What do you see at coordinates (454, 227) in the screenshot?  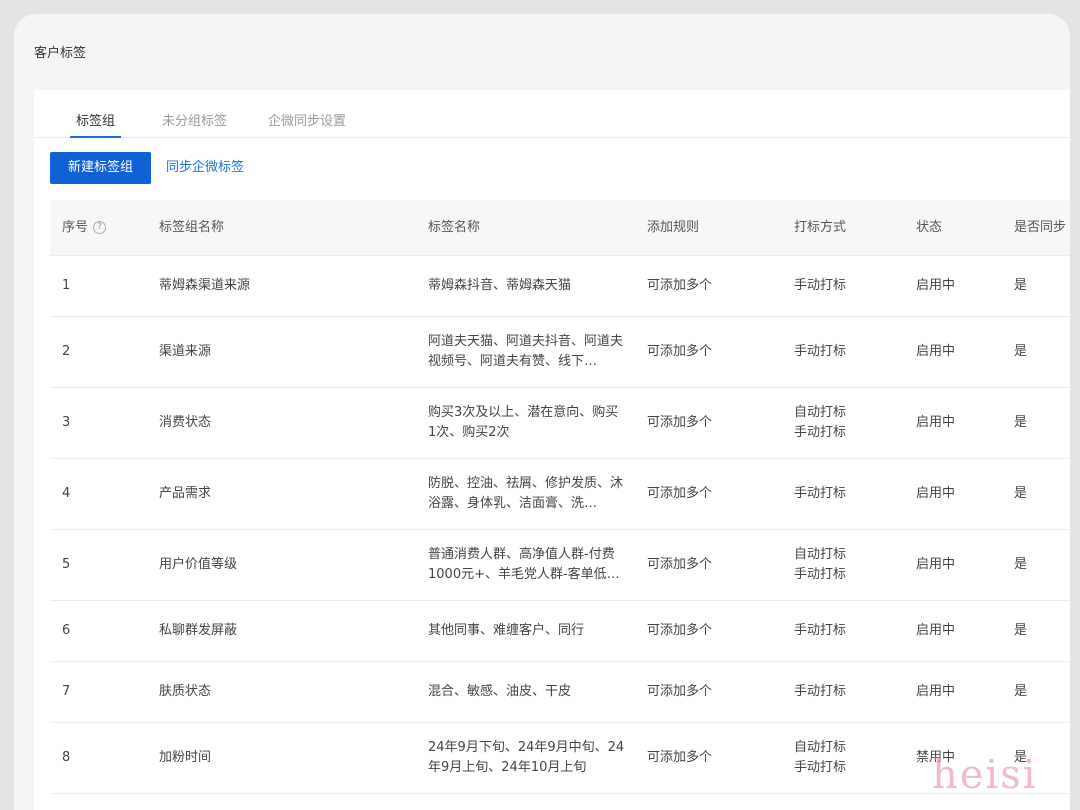 I see `header-tag-names: 标签名称` at bounding box center [454, 227].